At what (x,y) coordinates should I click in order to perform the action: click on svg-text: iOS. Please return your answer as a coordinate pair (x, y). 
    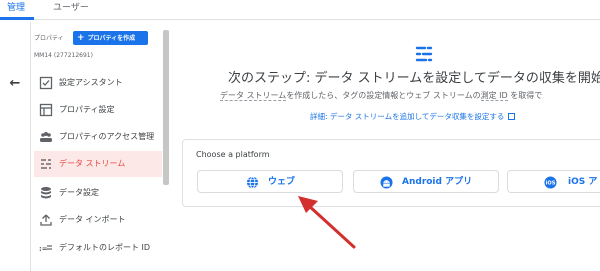
    Looking at the image, I should click on (551, 184).